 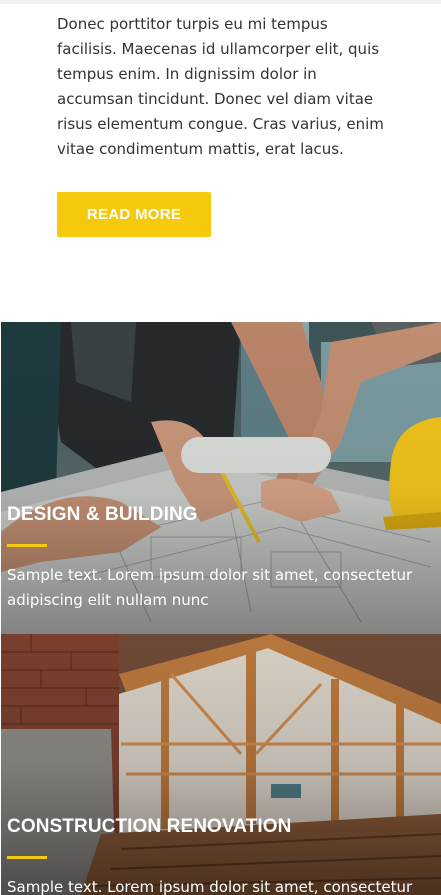 I want to click on top-strip, so click(x=220, y=2).